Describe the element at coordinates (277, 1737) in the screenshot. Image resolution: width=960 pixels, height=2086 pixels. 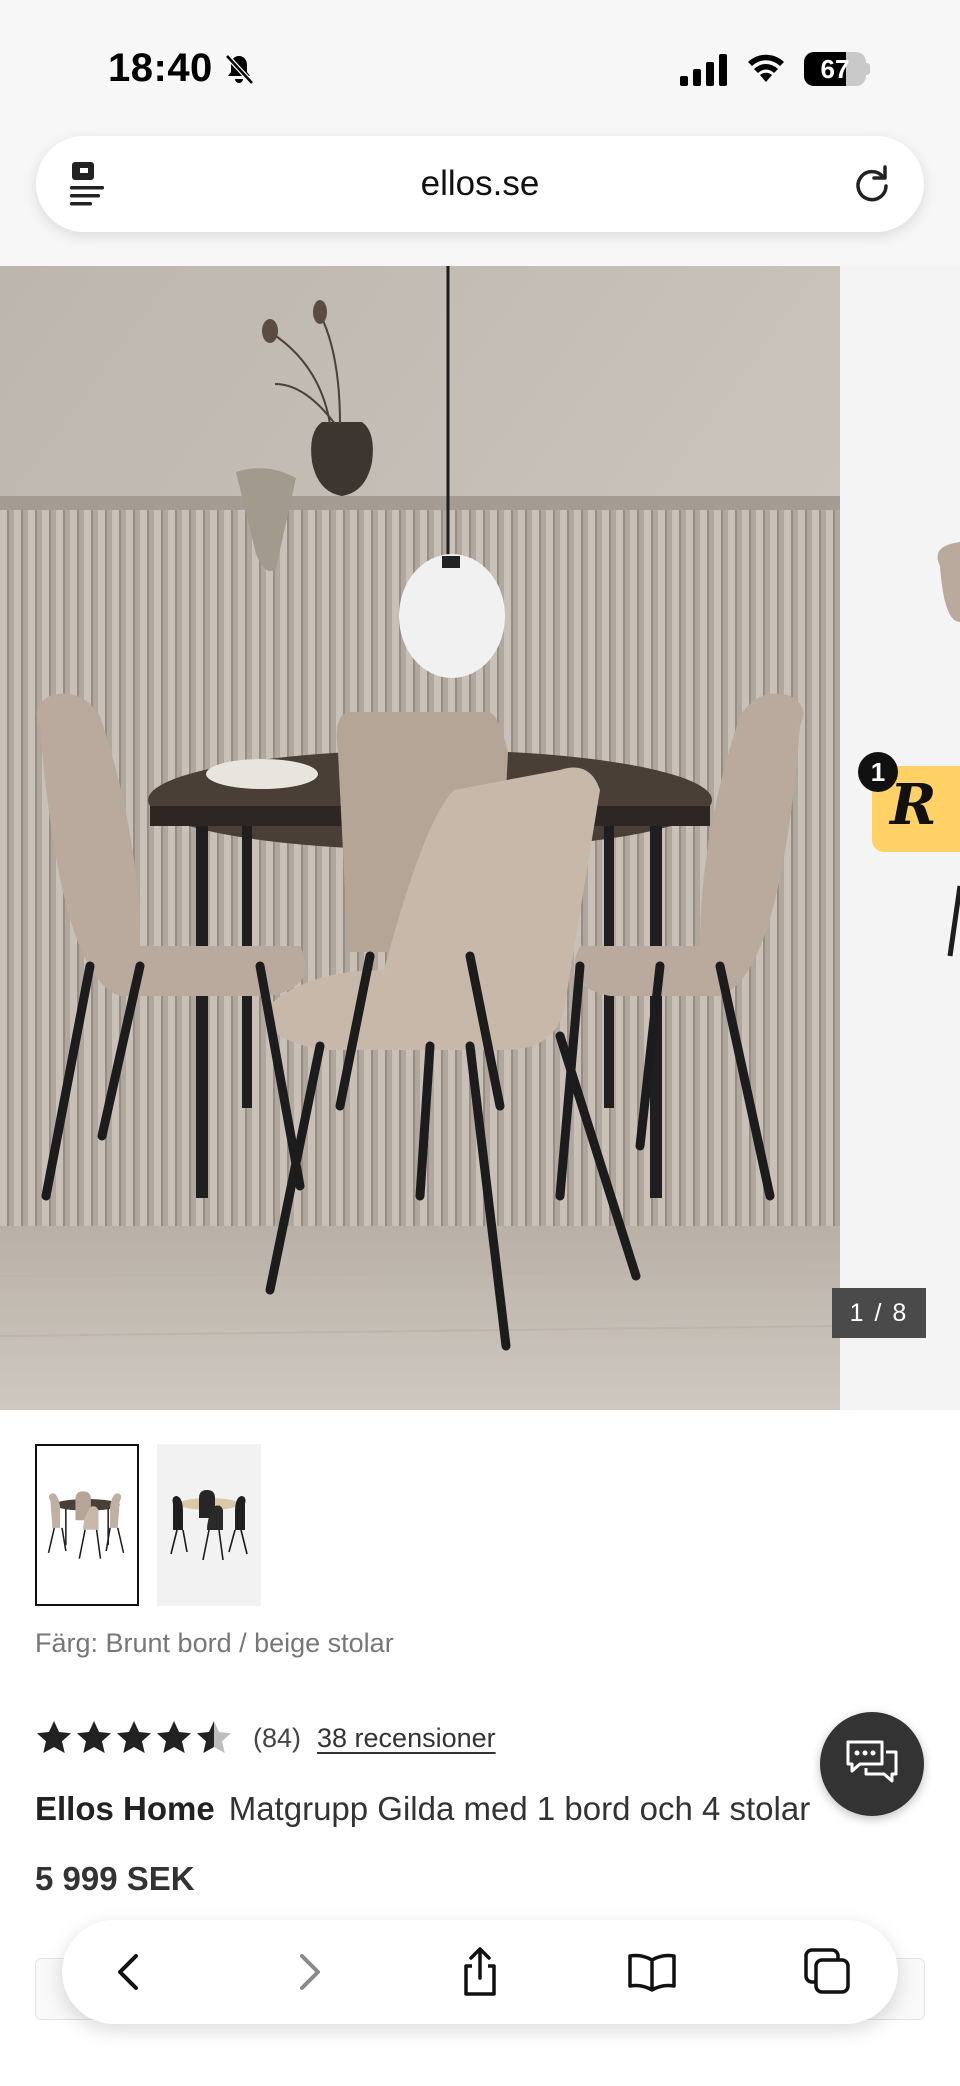
I see `rating-count: (84)` at that location.